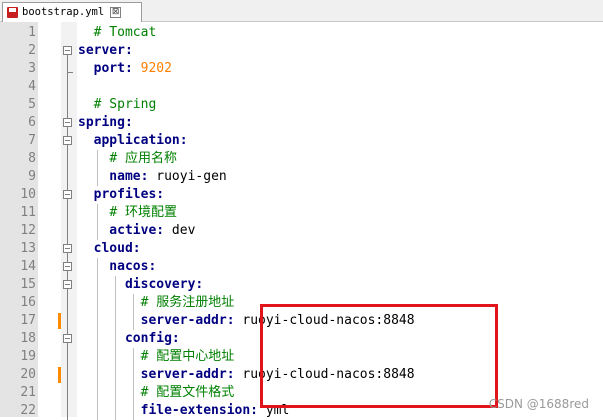 The image size is (603, 420). Describe the element at coordinates (12, 12) in the screenshot. I see `unsaved-disk-icon` at that location.